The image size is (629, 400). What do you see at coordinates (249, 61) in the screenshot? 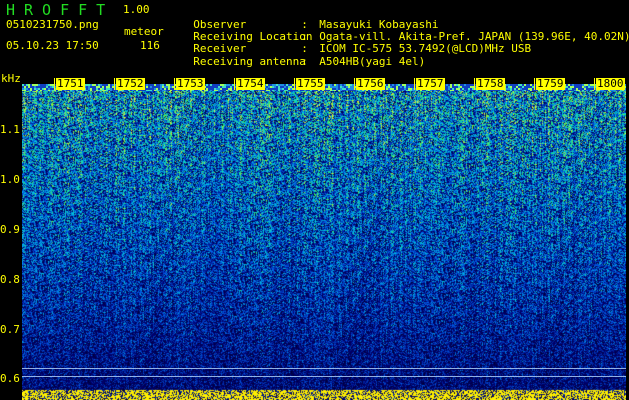
I see `info-label: Receiving antenna` at bounding box center [249, 61].